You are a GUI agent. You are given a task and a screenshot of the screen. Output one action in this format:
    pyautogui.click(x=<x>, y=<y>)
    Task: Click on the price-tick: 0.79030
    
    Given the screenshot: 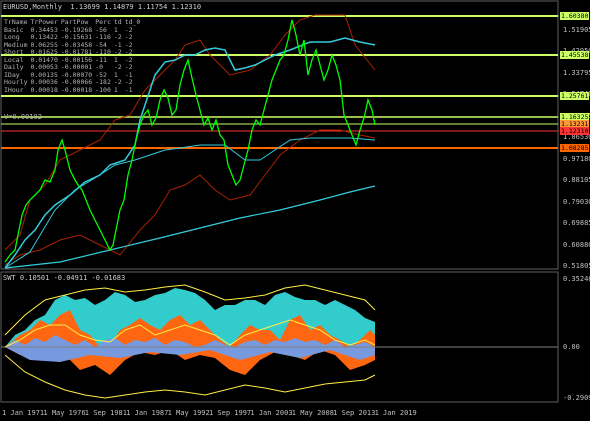 What is the action you would take?
    pyautogui.click(x=576, y=201)
    